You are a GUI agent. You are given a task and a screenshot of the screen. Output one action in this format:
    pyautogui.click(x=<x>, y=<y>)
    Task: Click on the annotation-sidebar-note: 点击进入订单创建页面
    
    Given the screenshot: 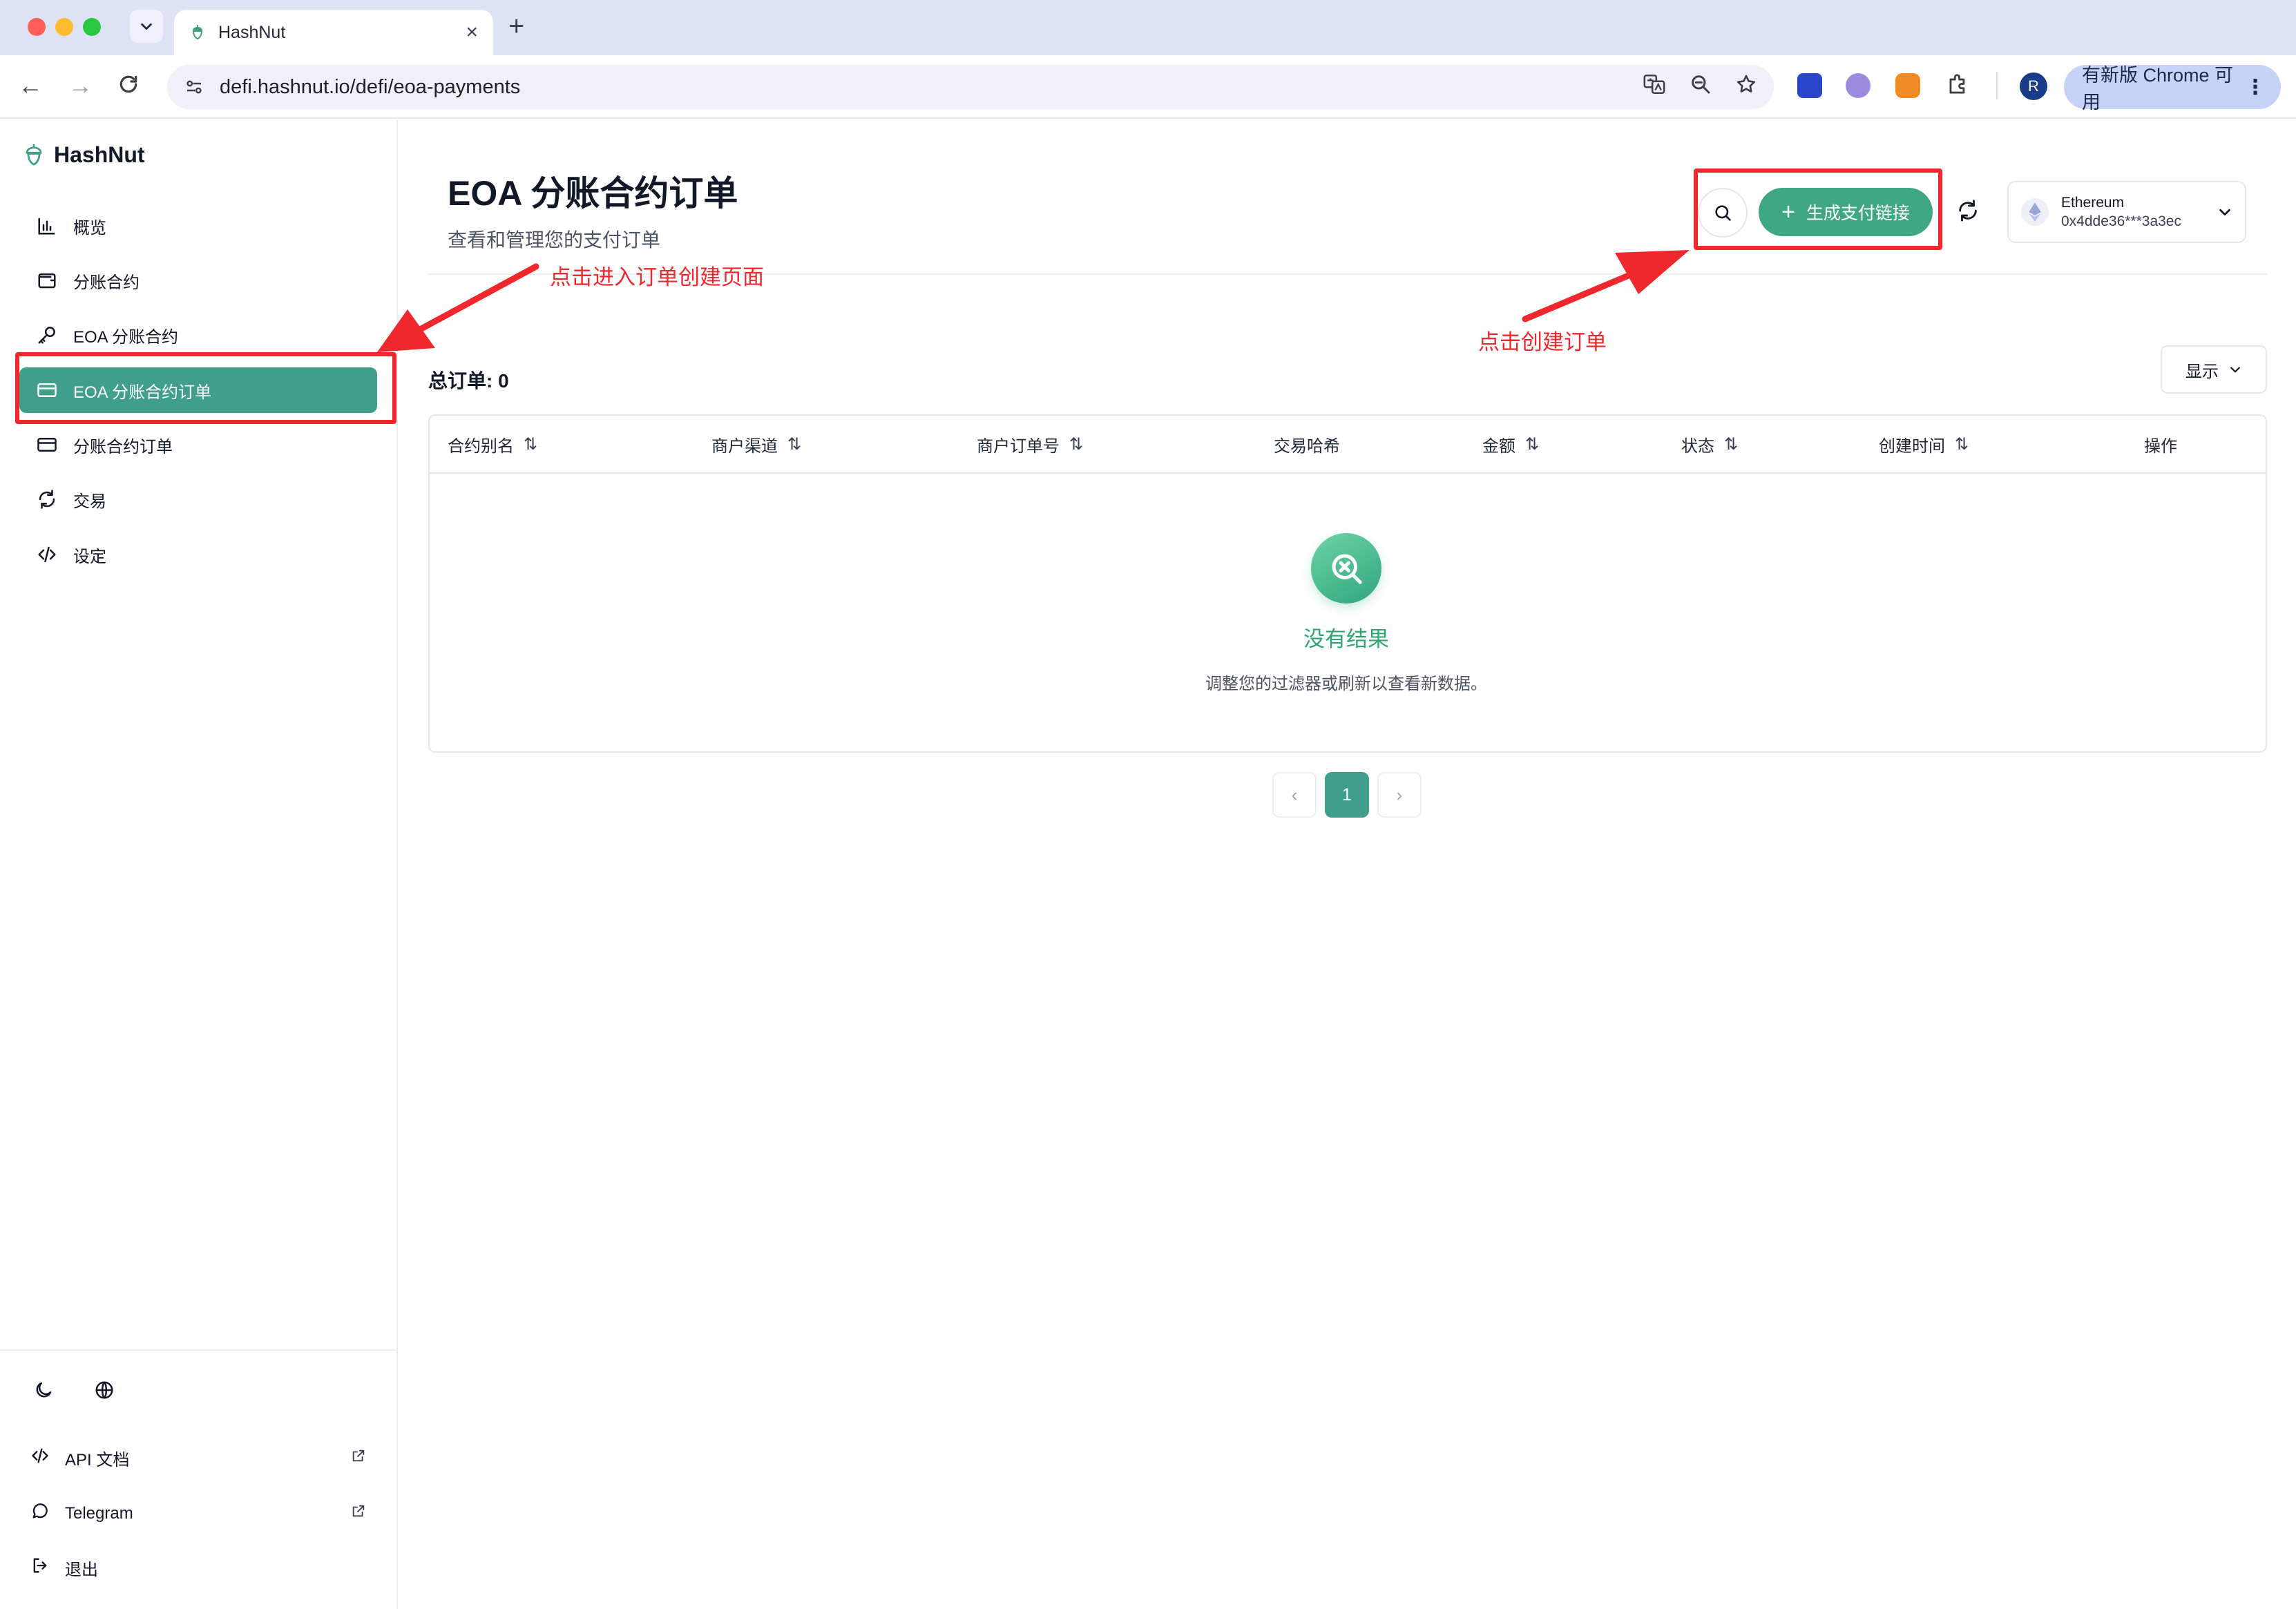 What is the action you would take?
    pyautogui.click(x=657, y=277)
    